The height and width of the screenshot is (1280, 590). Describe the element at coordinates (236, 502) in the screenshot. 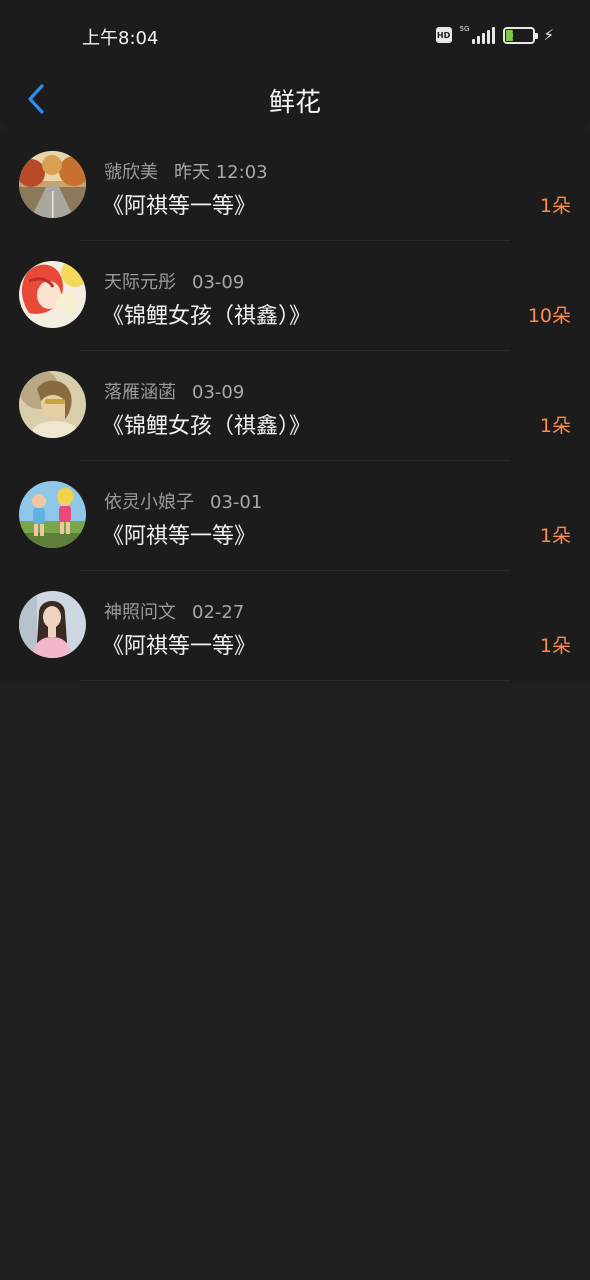

I see `send-date: 03-01` at that location.